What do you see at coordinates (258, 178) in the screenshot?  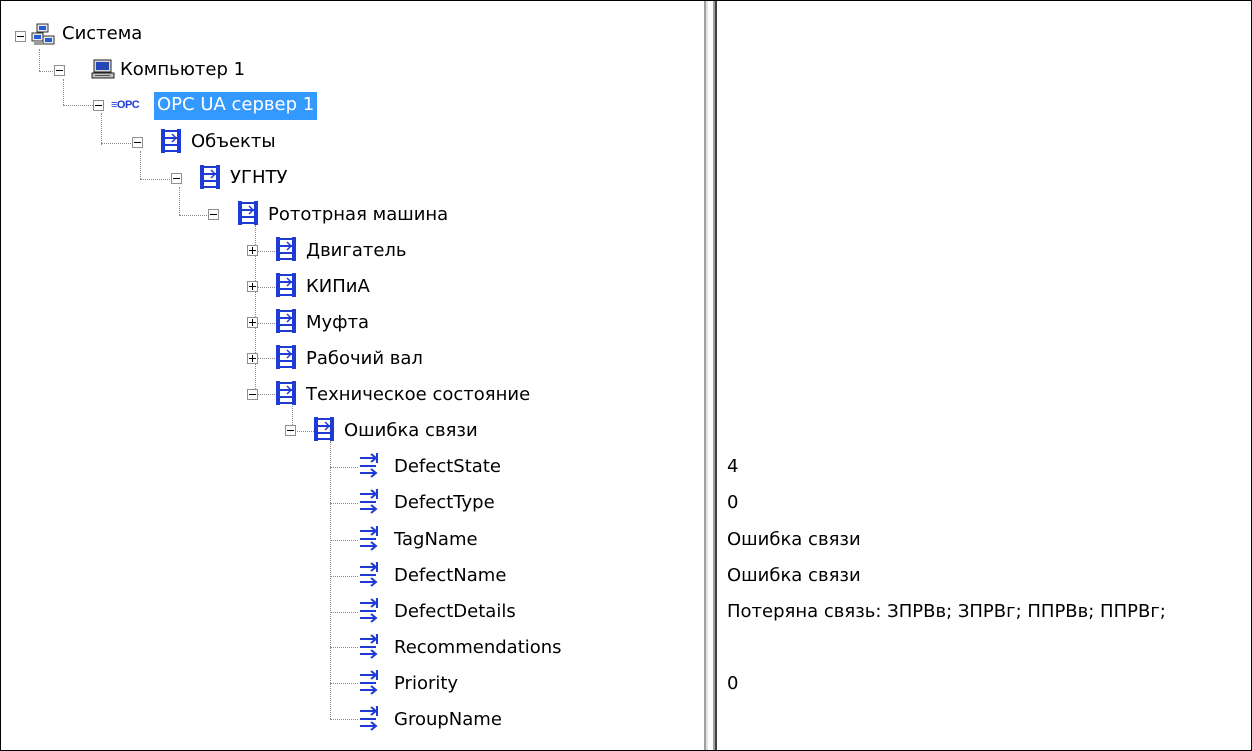 I see `tree-node-ugntu: УГНТУ` at bounding box center [258, 178].